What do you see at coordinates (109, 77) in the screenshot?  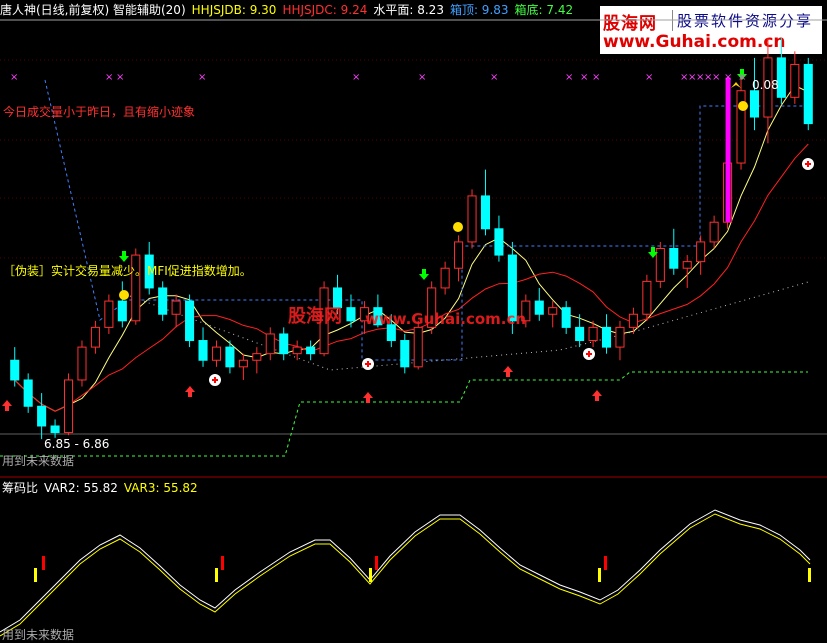 I see `top-marker-1: ×` at bounding box center [109, 77].